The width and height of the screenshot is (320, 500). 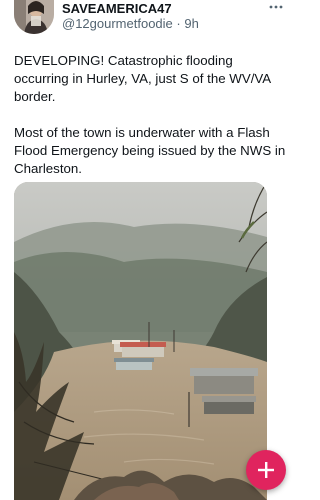 I want to click on user-handle: @12gourmetfoodie, so click(x=117, y=23).